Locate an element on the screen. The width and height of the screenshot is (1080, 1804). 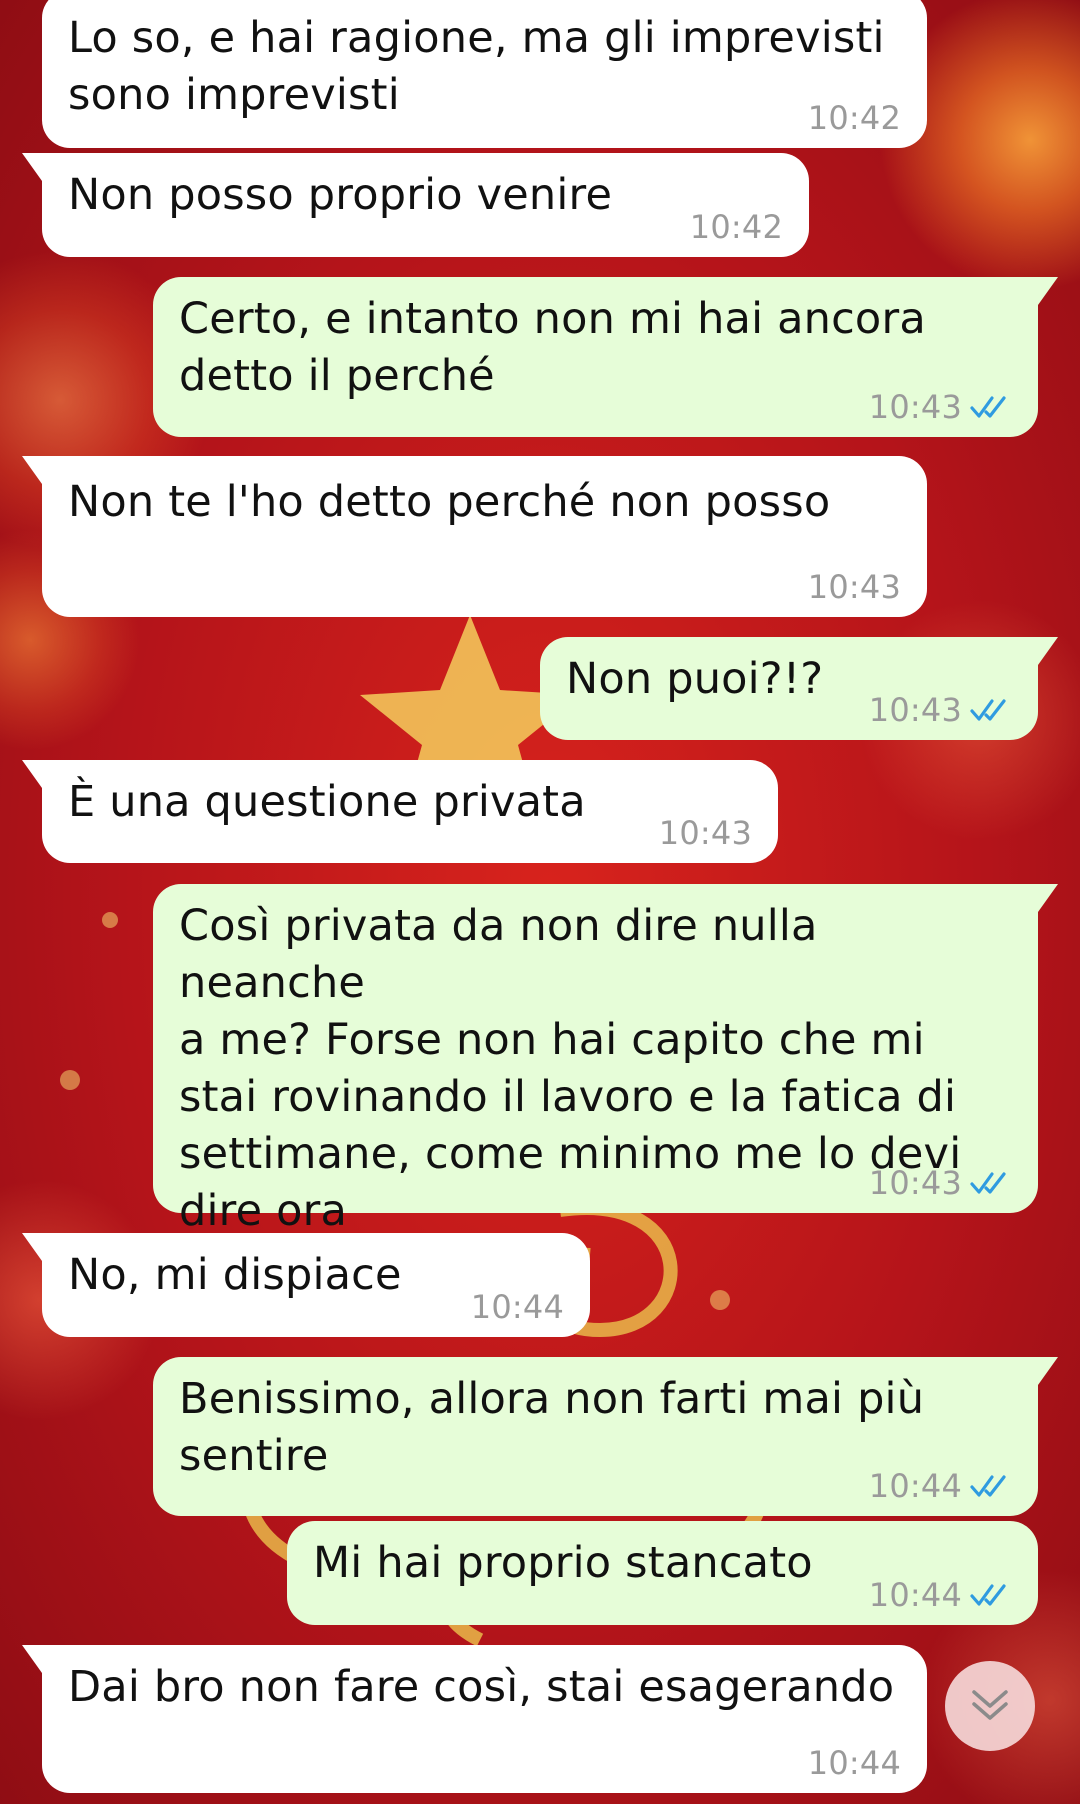
message-text: È una questione privata is located at coordinates (327, 802).